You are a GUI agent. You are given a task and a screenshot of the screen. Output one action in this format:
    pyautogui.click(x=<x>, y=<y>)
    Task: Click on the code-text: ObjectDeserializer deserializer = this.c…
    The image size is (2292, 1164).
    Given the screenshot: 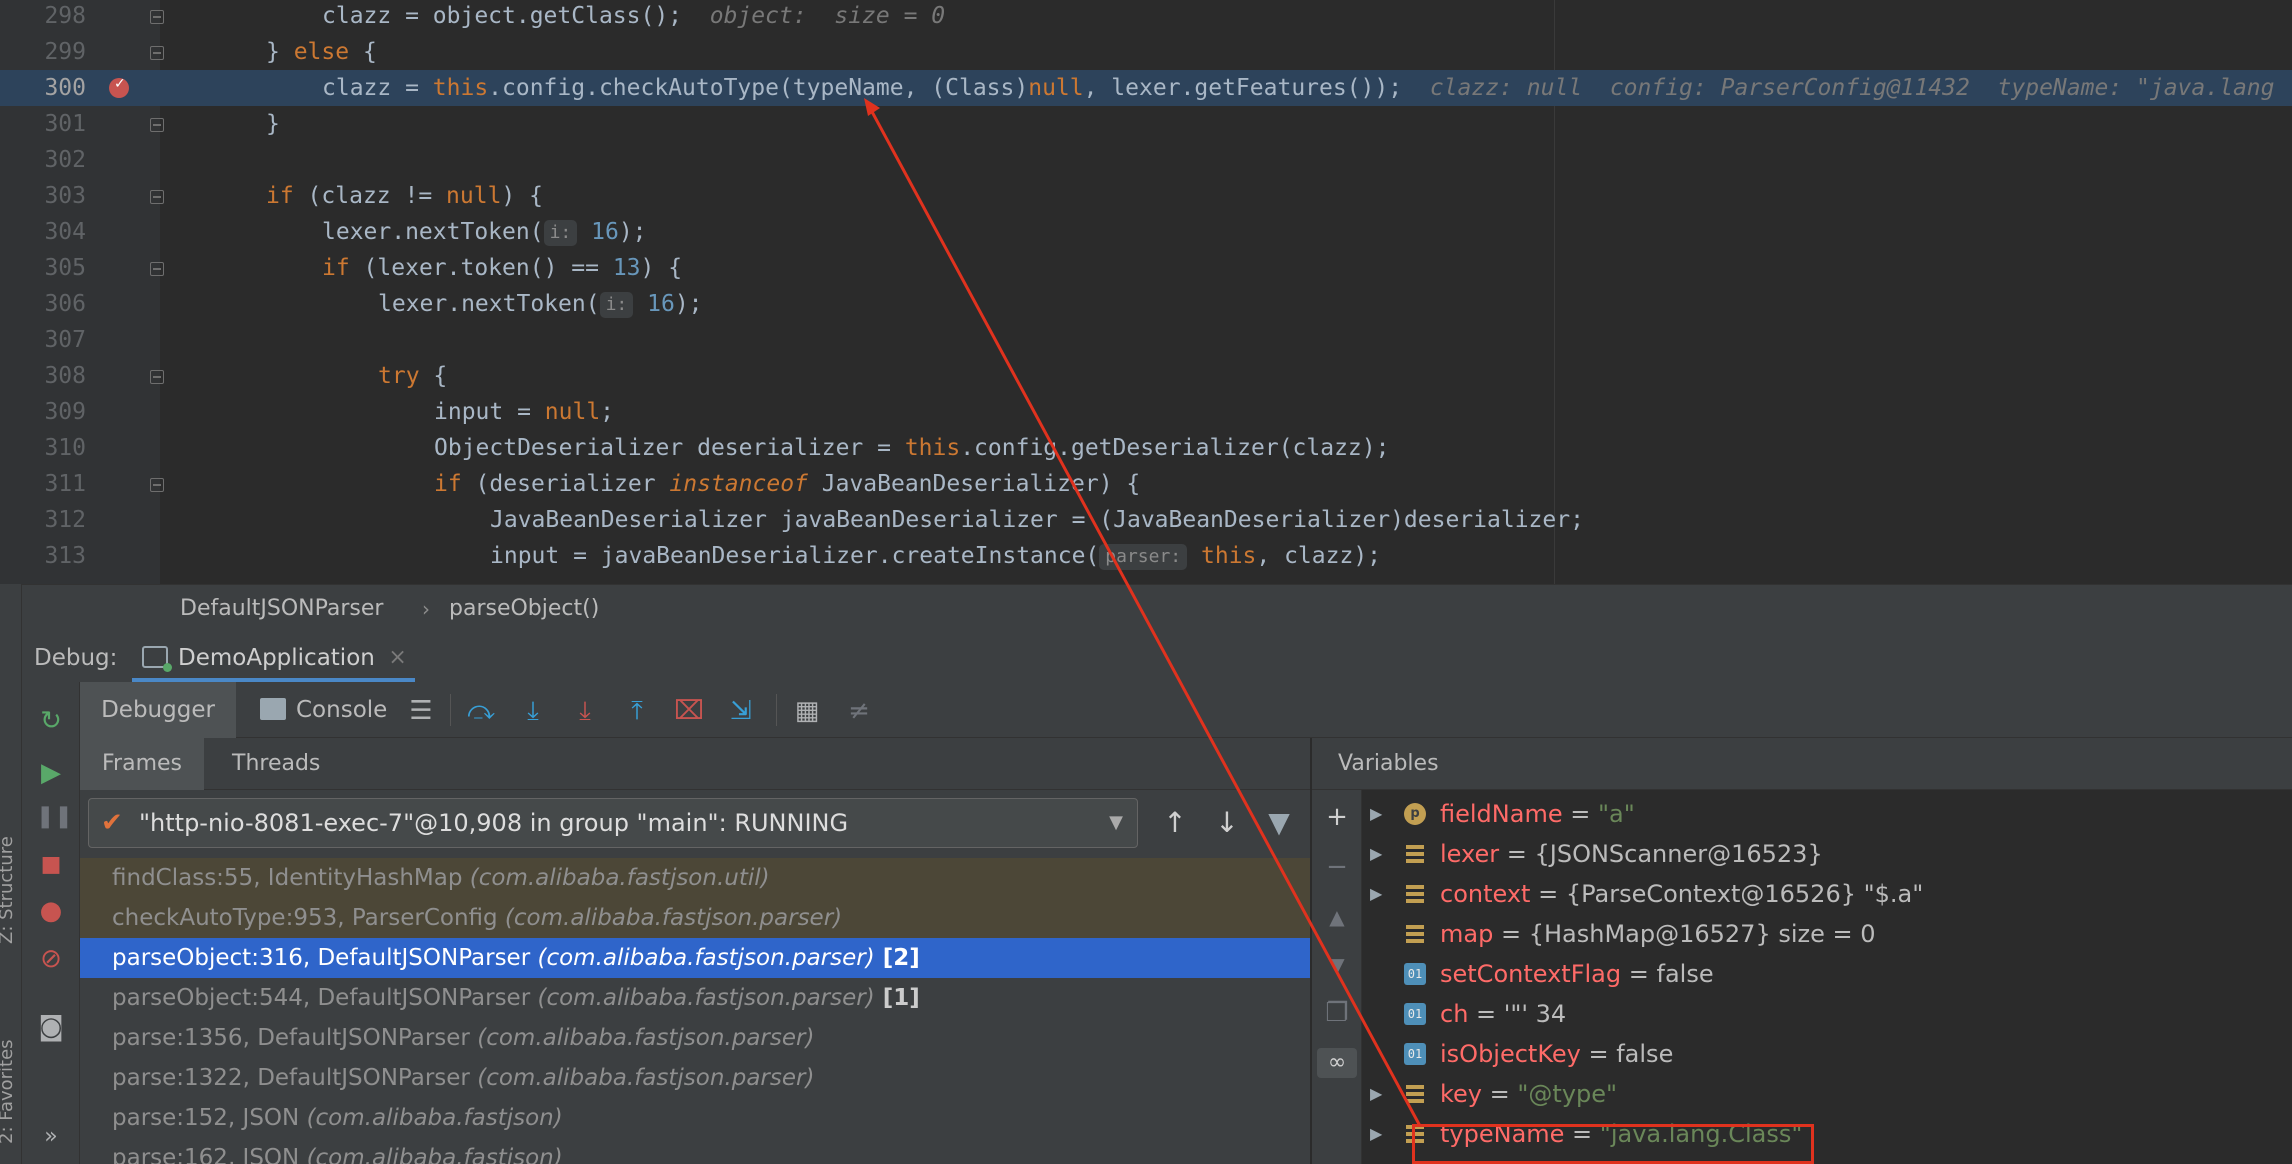 What is the action you would take?
    pyautogui.click(x=912, y=448)
    